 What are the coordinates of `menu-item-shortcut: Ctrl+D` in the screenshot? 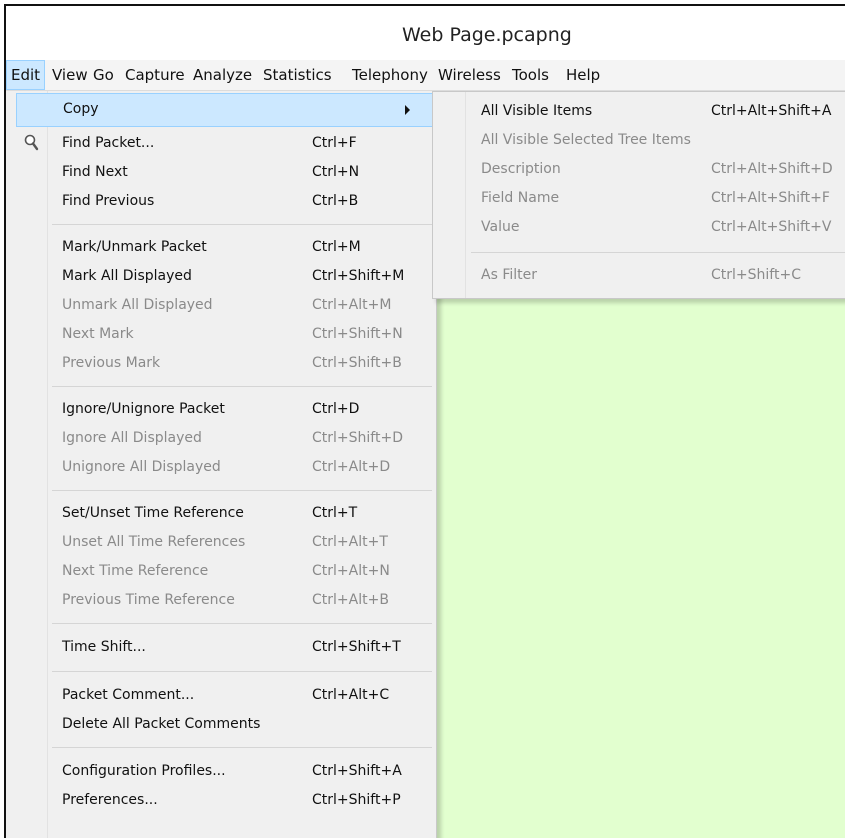 It's located at (336, 409).